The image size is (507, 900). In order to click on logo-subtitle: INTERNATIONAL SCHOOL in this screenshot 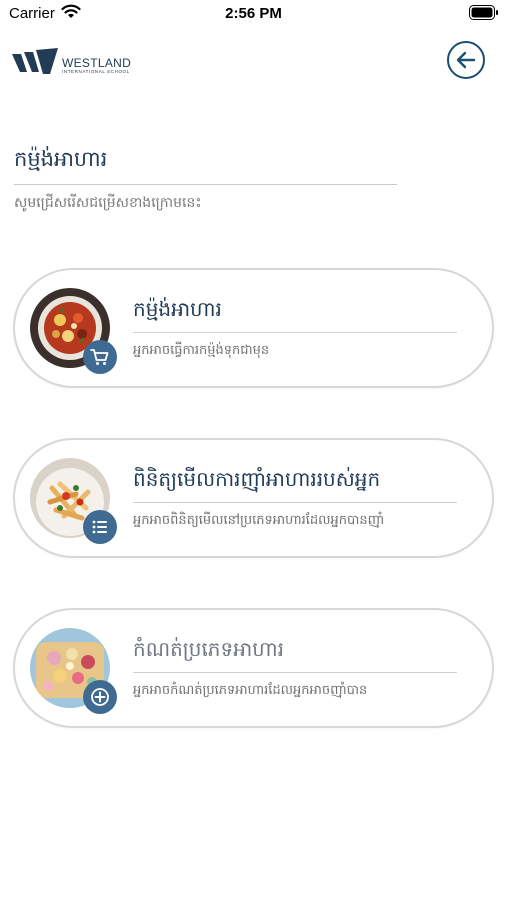, I will do `click(96, 71)`.